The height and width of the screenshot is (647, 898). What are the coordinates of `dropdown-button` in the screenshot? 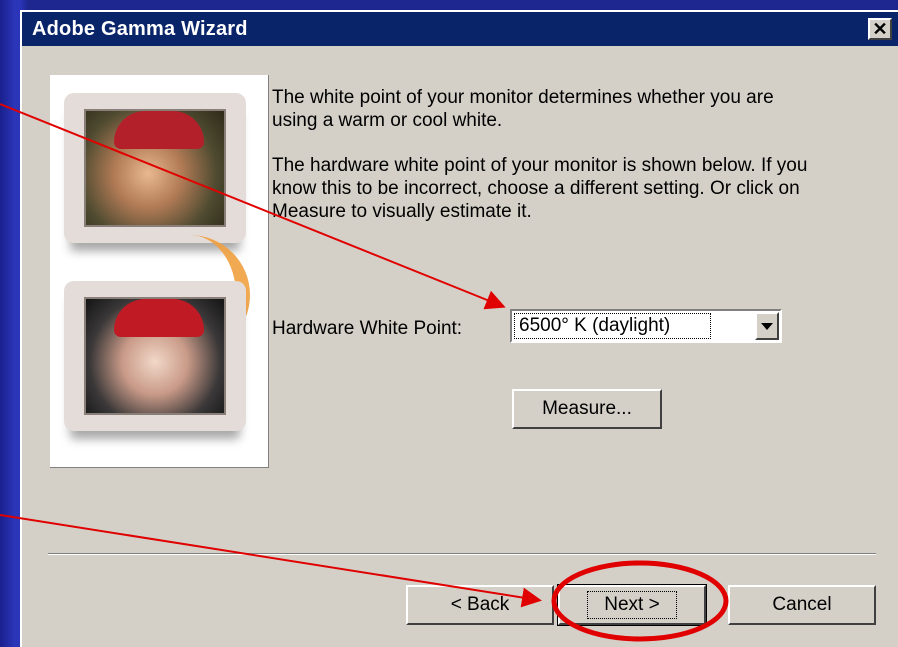 It's located at (767, 326).